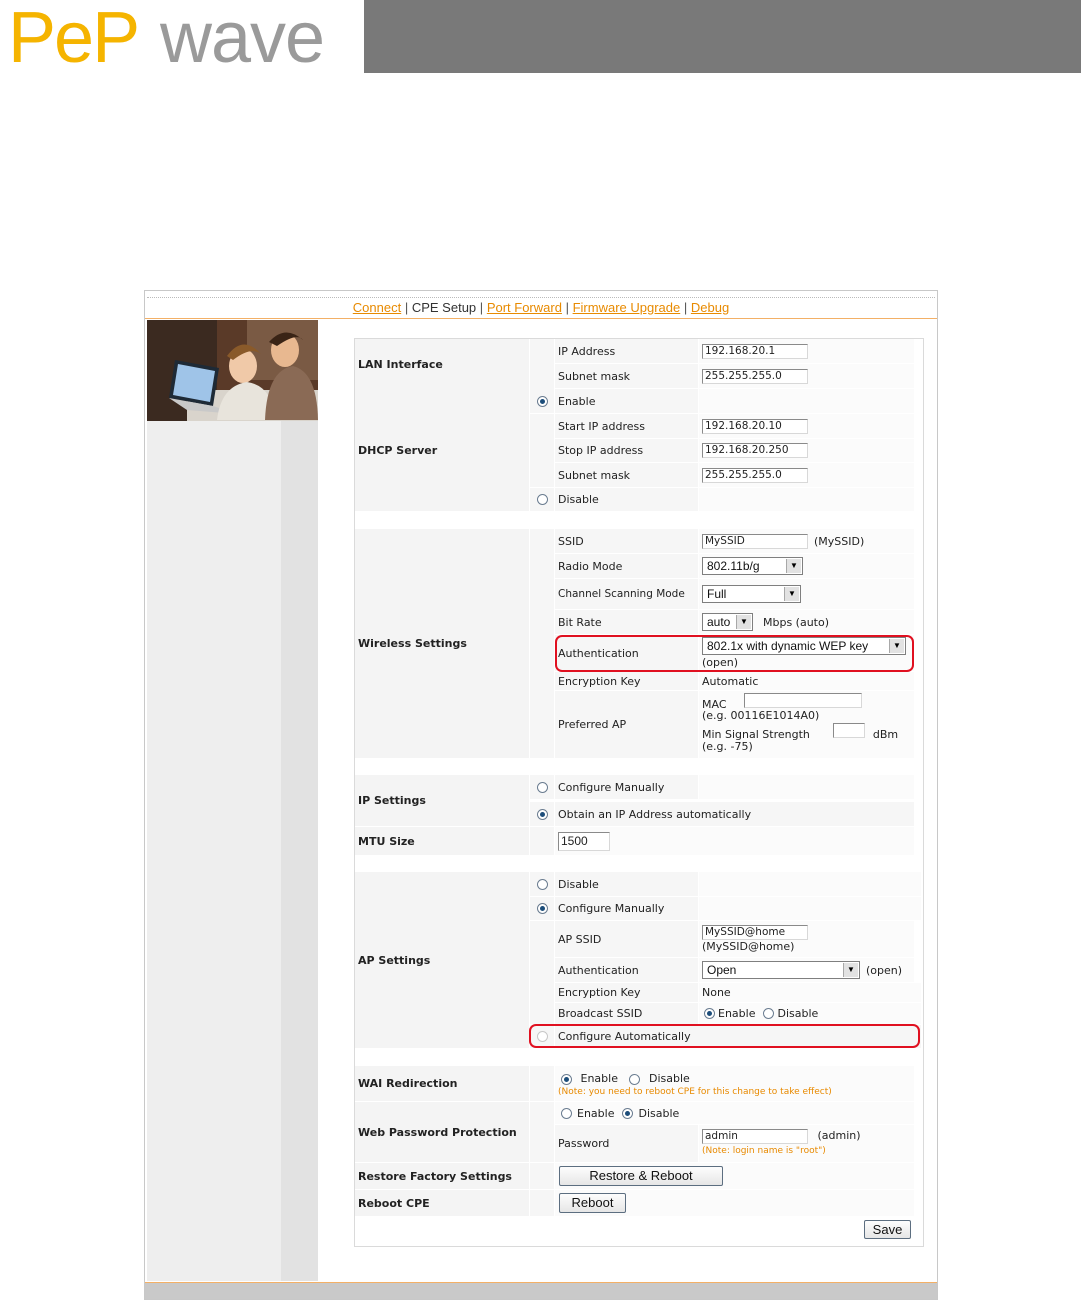 This screenshot has height=1300, width=1081. What do you see at coordinates (626, 724) in the screenshot?
I see `preferred-ap-label: Preferred AP` at bounding box center [626, 724].